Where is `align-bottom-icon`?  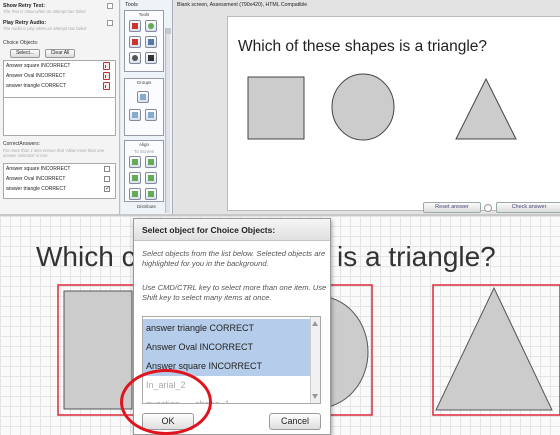
align-bottom-icon is located at coordinates (151, 178).